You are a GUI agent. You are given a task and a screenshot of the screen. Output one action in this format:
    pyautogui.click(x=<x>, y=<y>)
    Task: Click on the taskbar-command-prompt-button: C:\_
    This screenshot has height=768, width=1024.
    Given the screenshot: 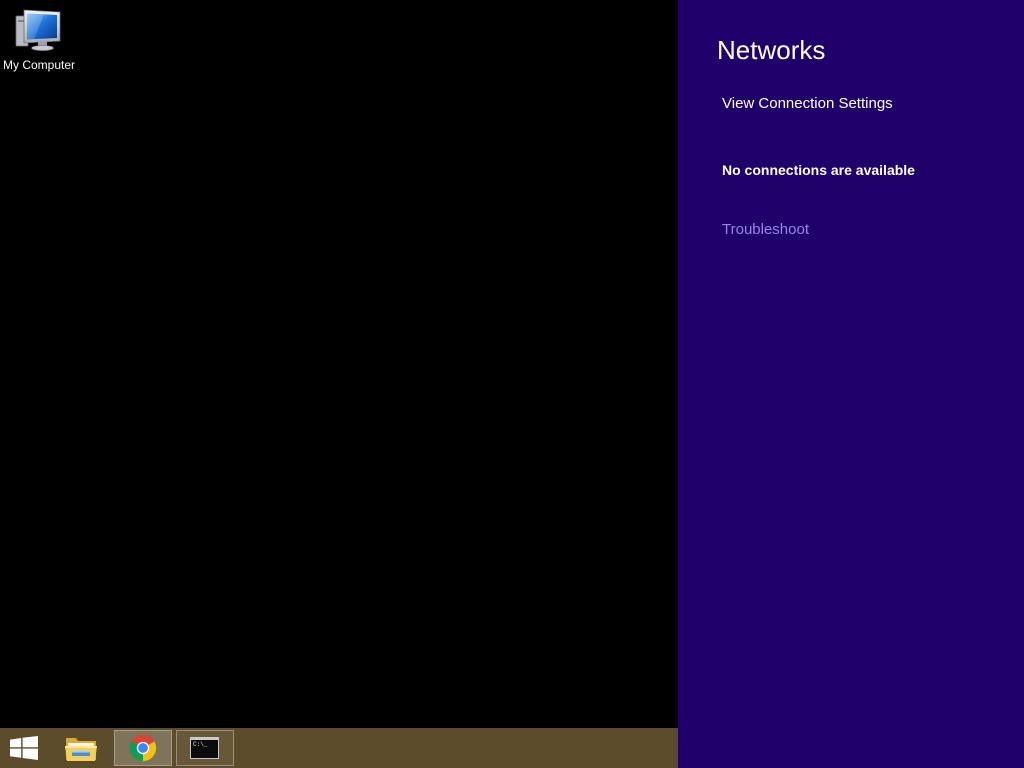 What is the action you would take?
    pyautogui.click(x=205, y=748)
    